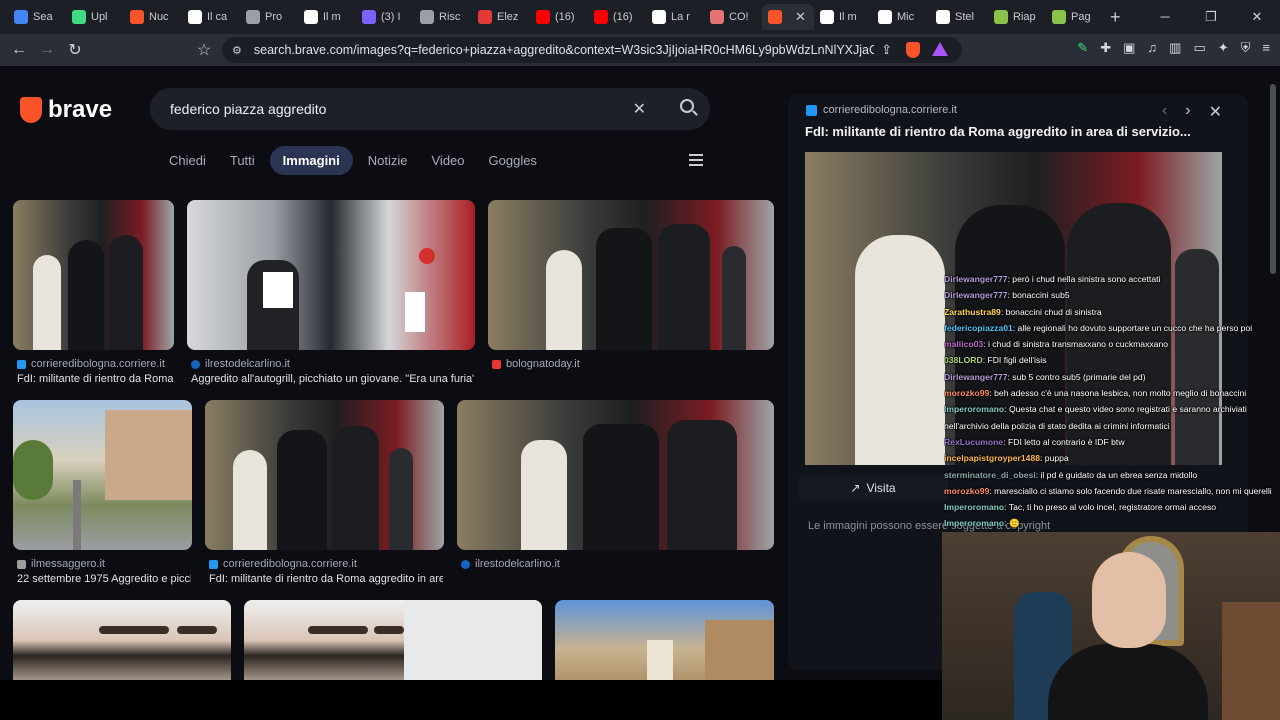  Describe the element at coordinates (1175, 48) in the screenshot. I see `sidebar-icon: ▥` at that location.